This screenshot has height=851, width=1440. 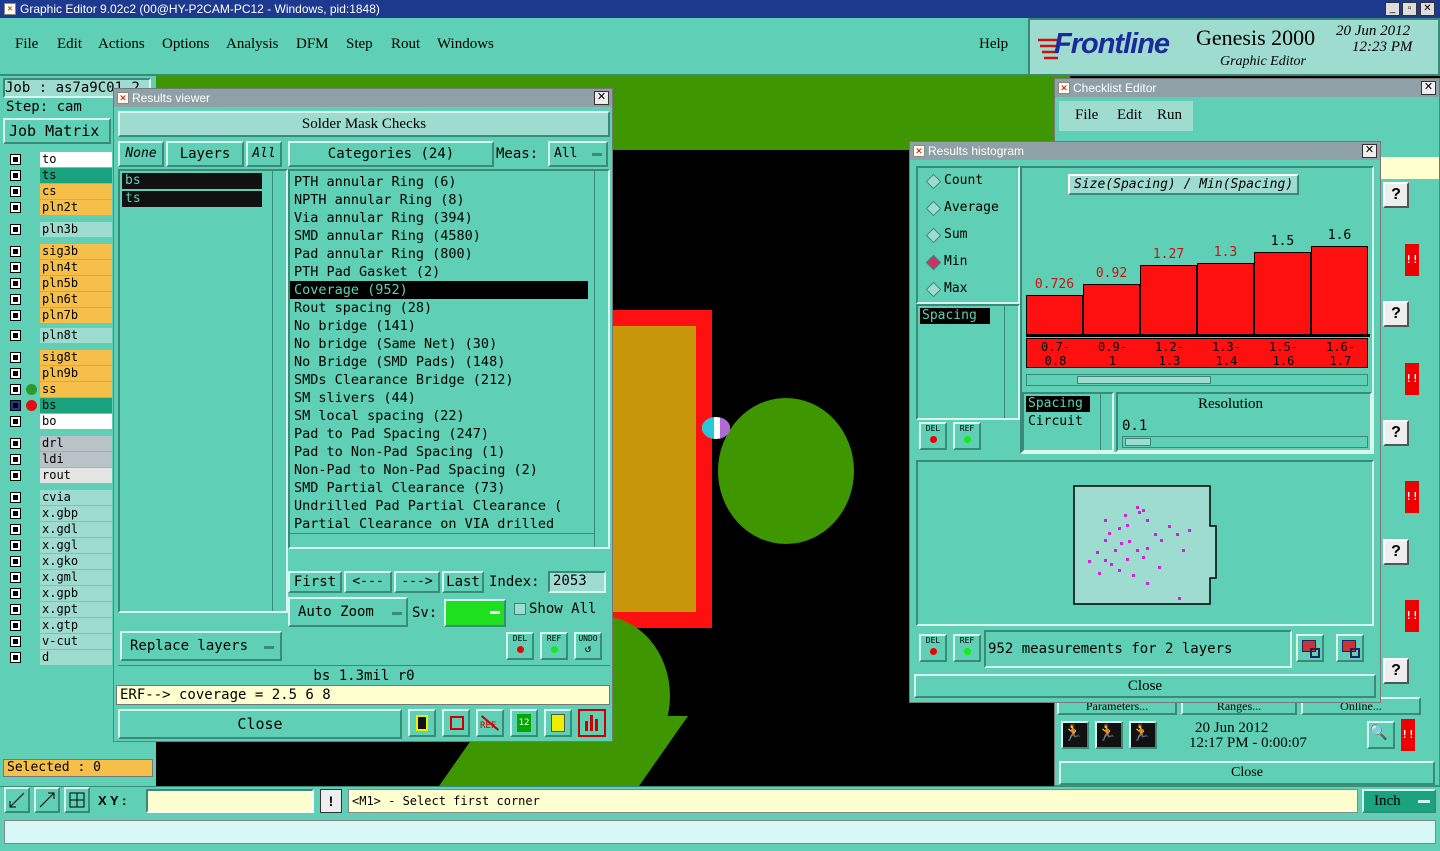 What do you see at coordinates (359, 44) in the screenshot?
I see `menu-step: Step` at bounding box center [359, 44].